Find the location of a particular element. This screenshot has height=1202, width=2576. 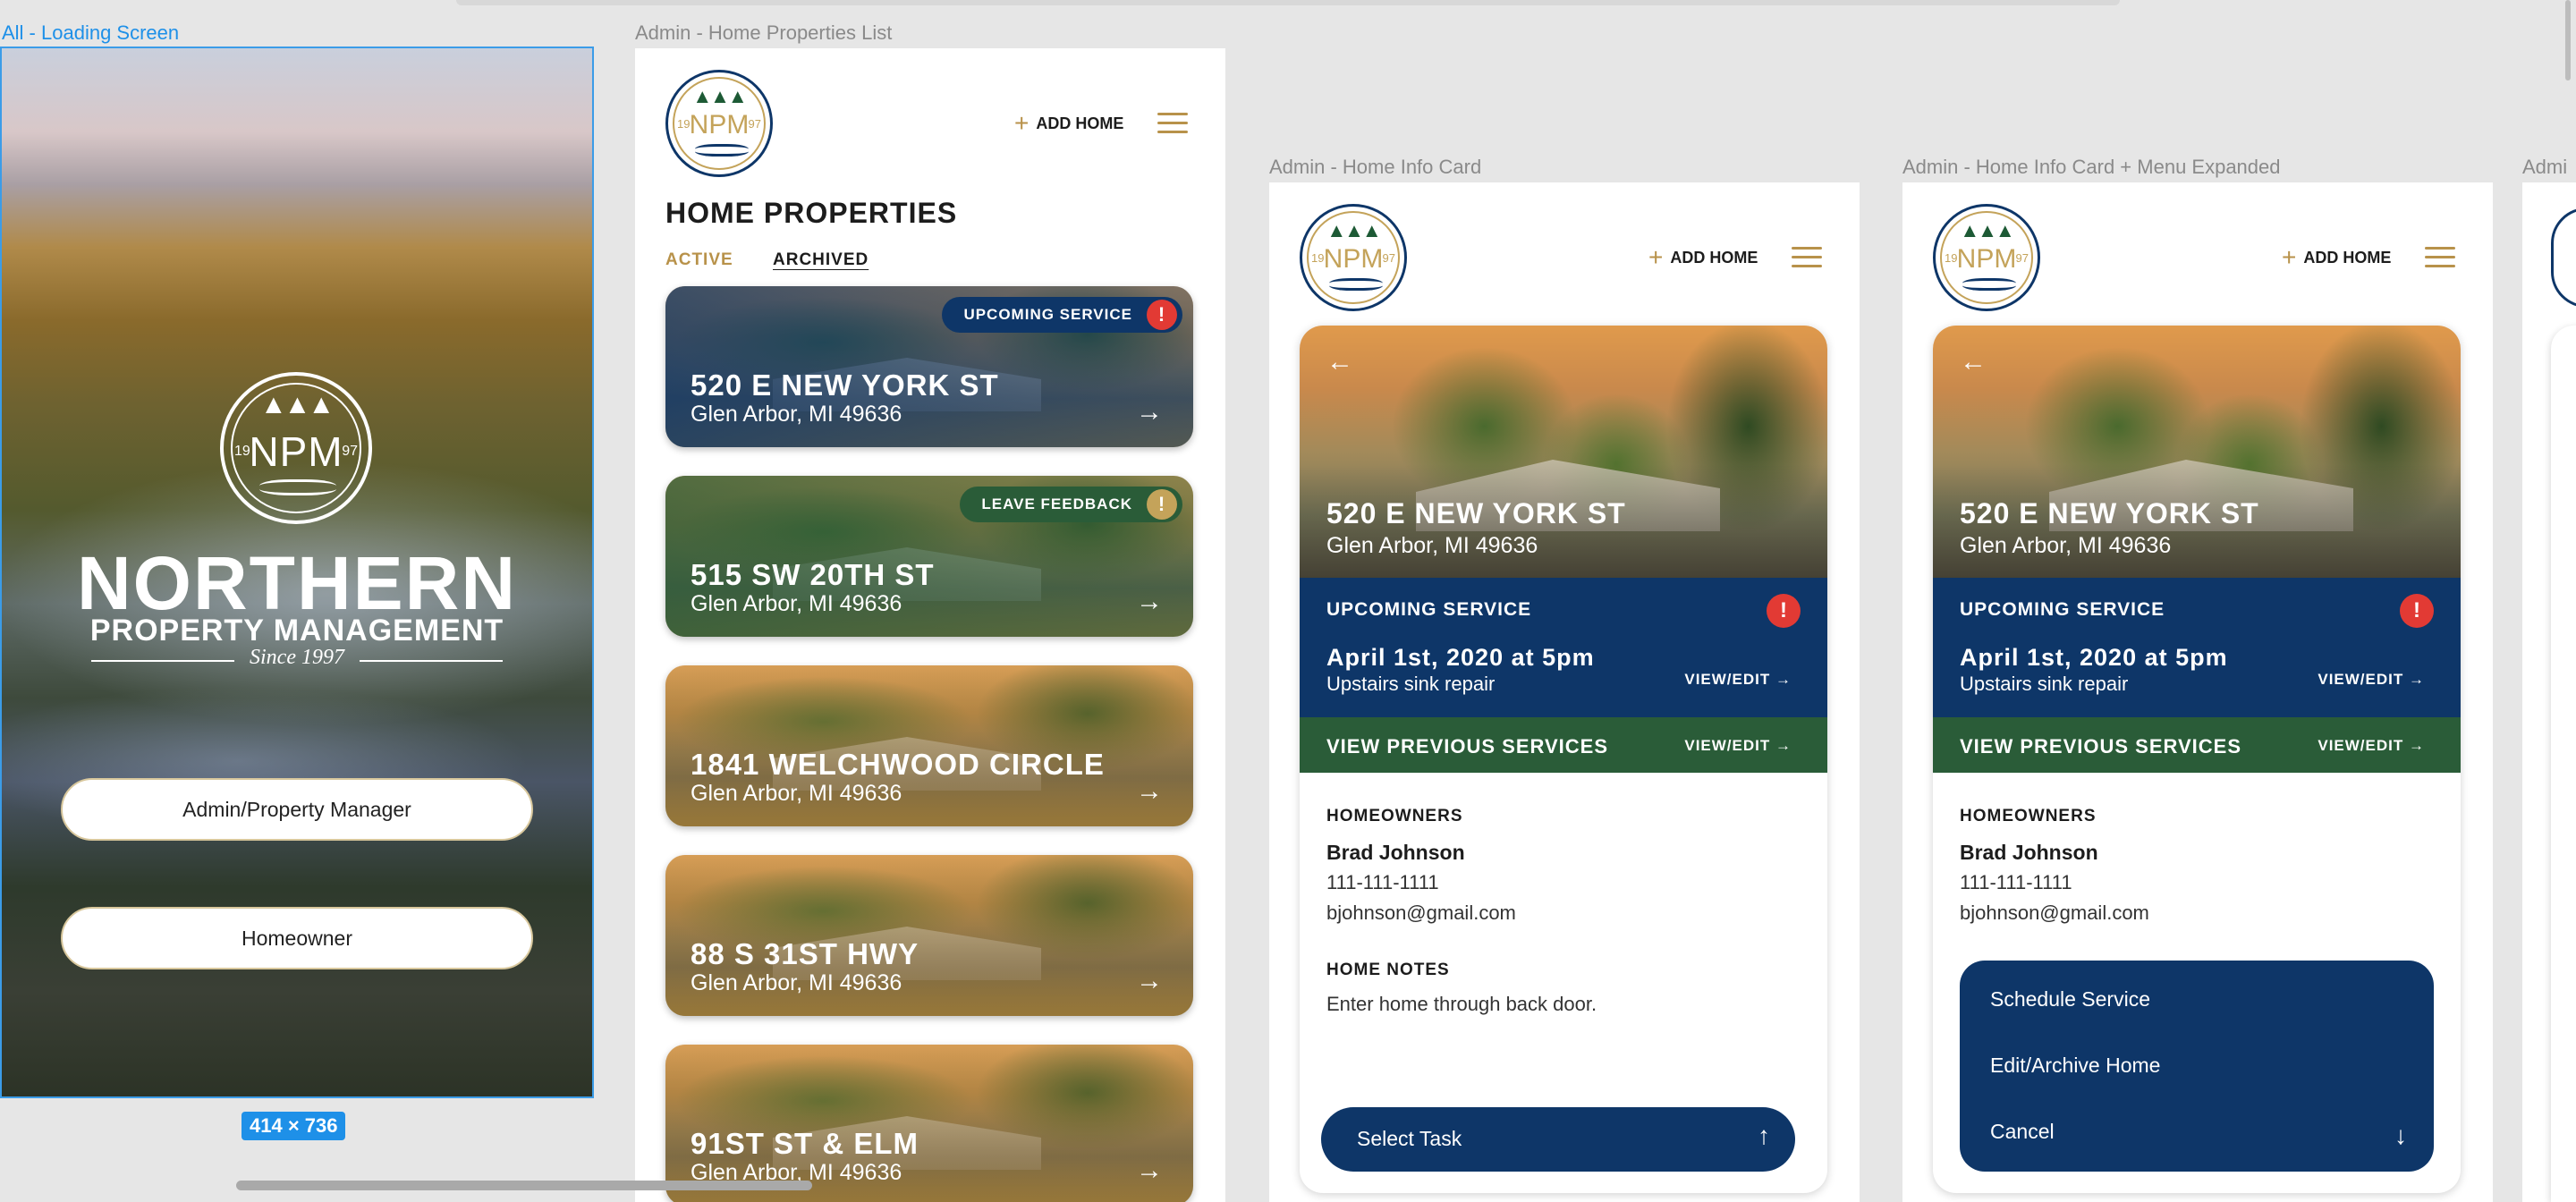

menu-item-schedule-service: Schedule Service is located at coordinates (2070, 999).